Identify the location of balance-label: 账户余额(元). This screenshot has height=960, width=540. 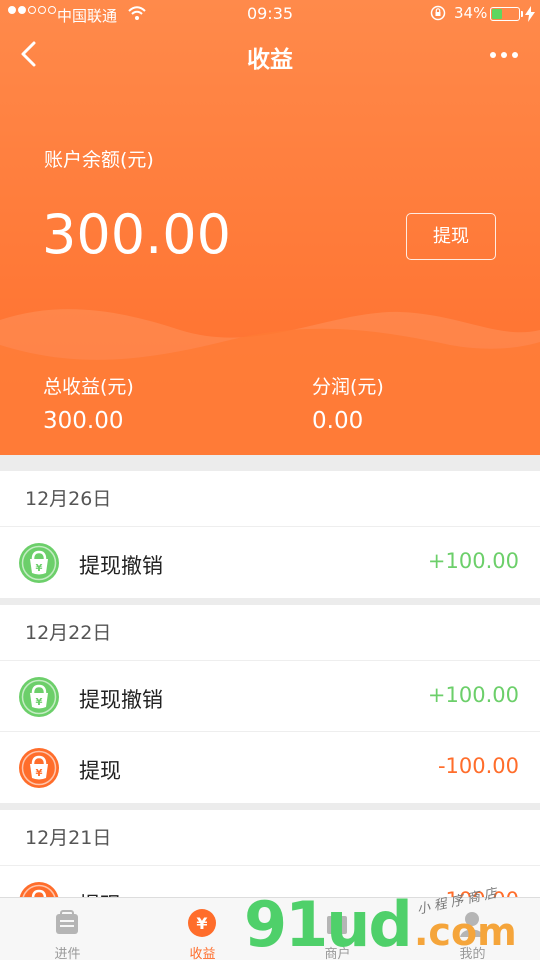
(99, 160).